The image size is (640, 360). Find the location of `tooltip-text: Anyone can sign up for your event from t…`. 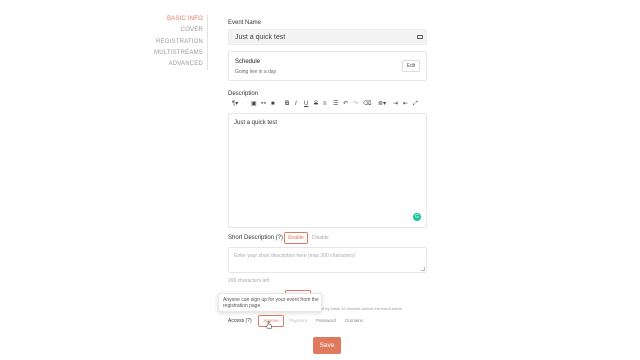

tooltip-text: Anyone can sign up for your event from t… is located at coordinates (271, 303).